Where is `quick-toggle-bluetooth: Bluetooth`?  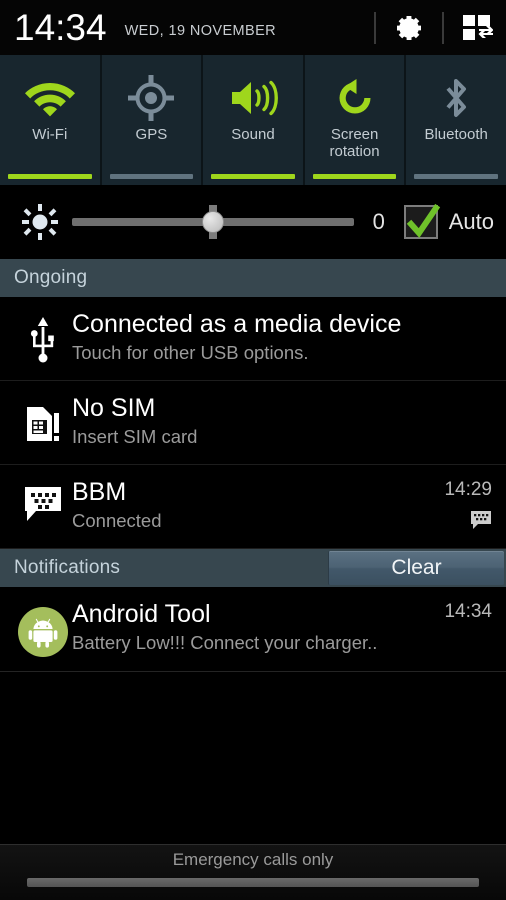 quick-toggle-bluetooth: Bluetooth is located at coordinates (456, 120).